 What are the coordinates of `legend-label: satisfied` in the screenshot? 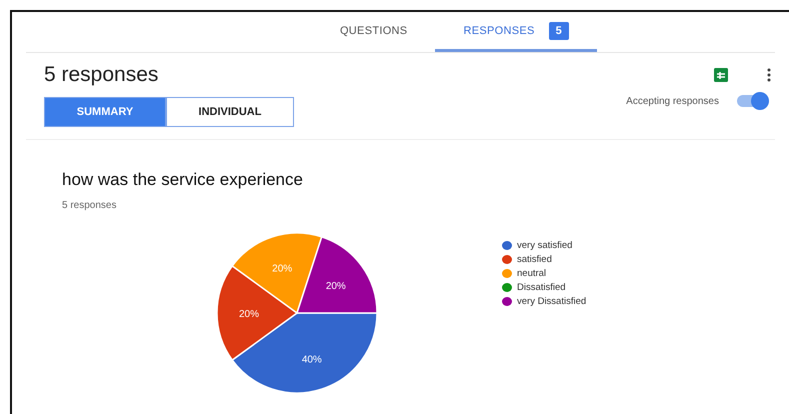 It's located at (534, 259).